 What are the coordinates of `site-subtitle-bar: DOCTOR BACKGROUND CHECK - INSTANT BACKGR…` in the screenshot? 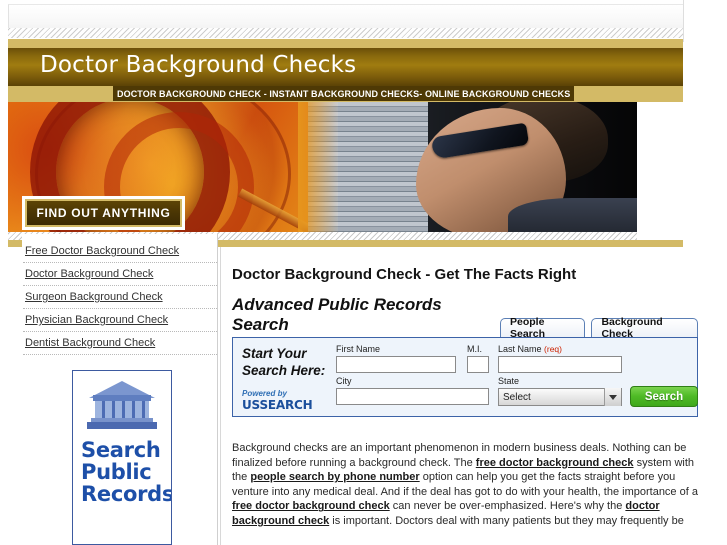 It's located at (344, 93).